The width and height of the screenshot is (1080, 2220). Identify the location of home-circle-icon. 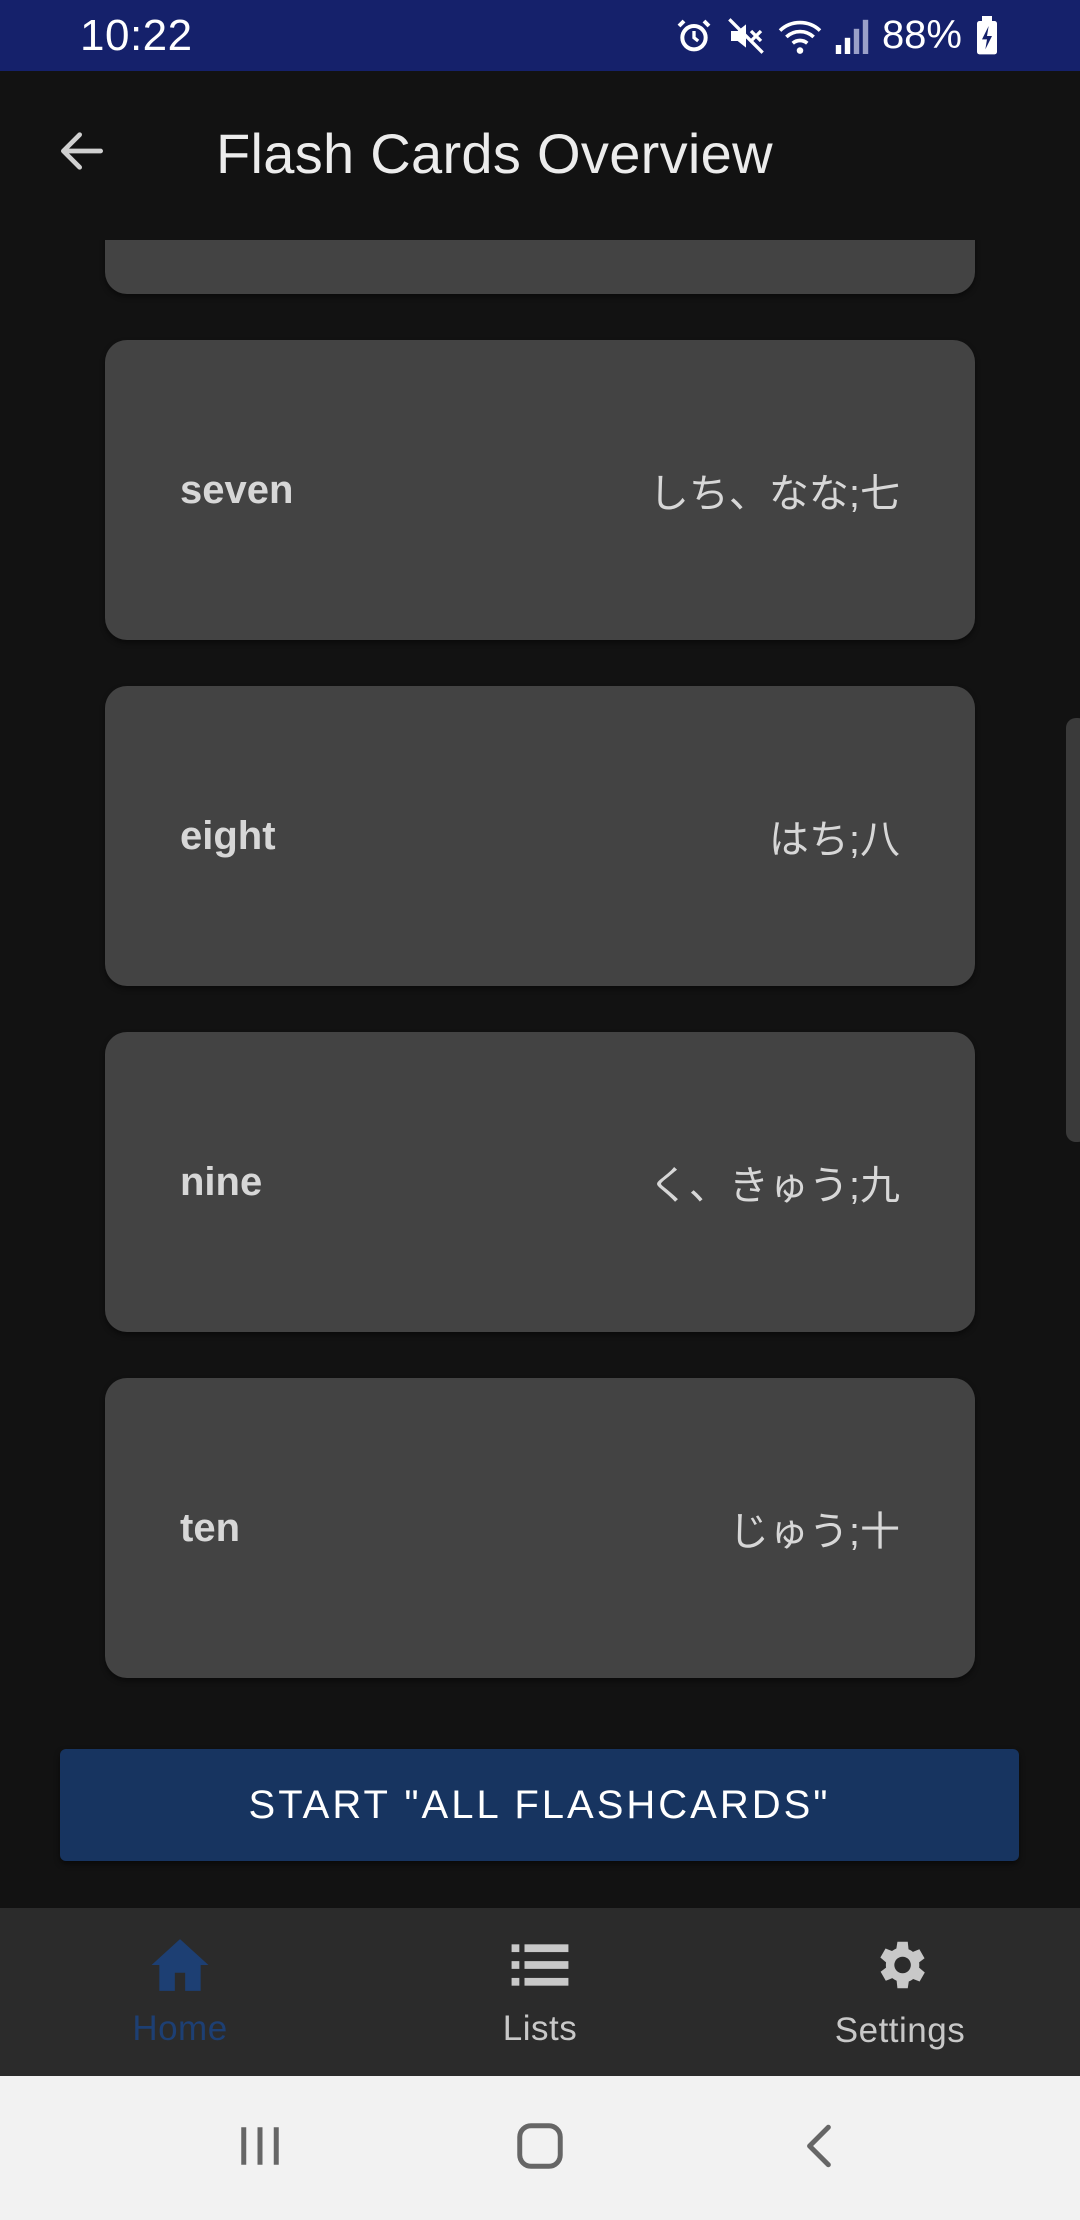
(540, 2148).